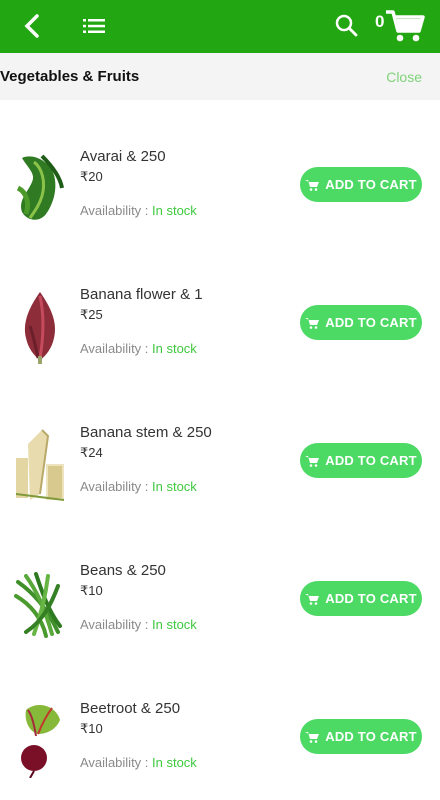 The image size is (440, 800). I want to click on close-link: Close, so click(404, 77).